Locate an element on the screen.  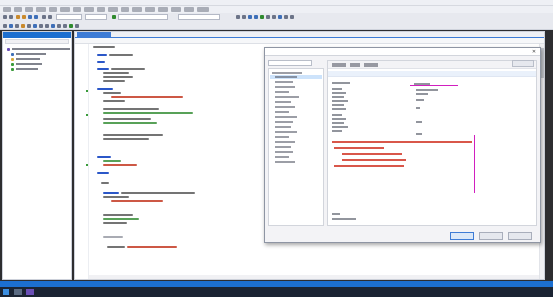
tree-item-solution is located at coordinates (38, 49).